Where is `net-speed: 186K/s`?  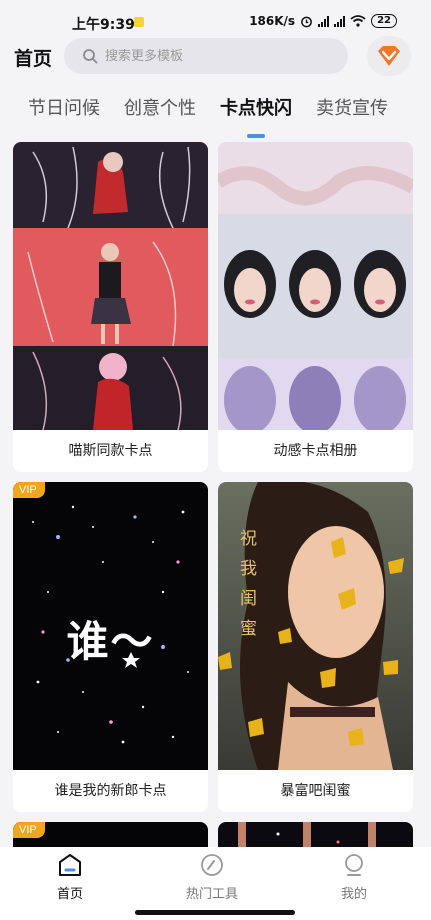 net-speed: 186K/s is located at coordinates (272, 21).